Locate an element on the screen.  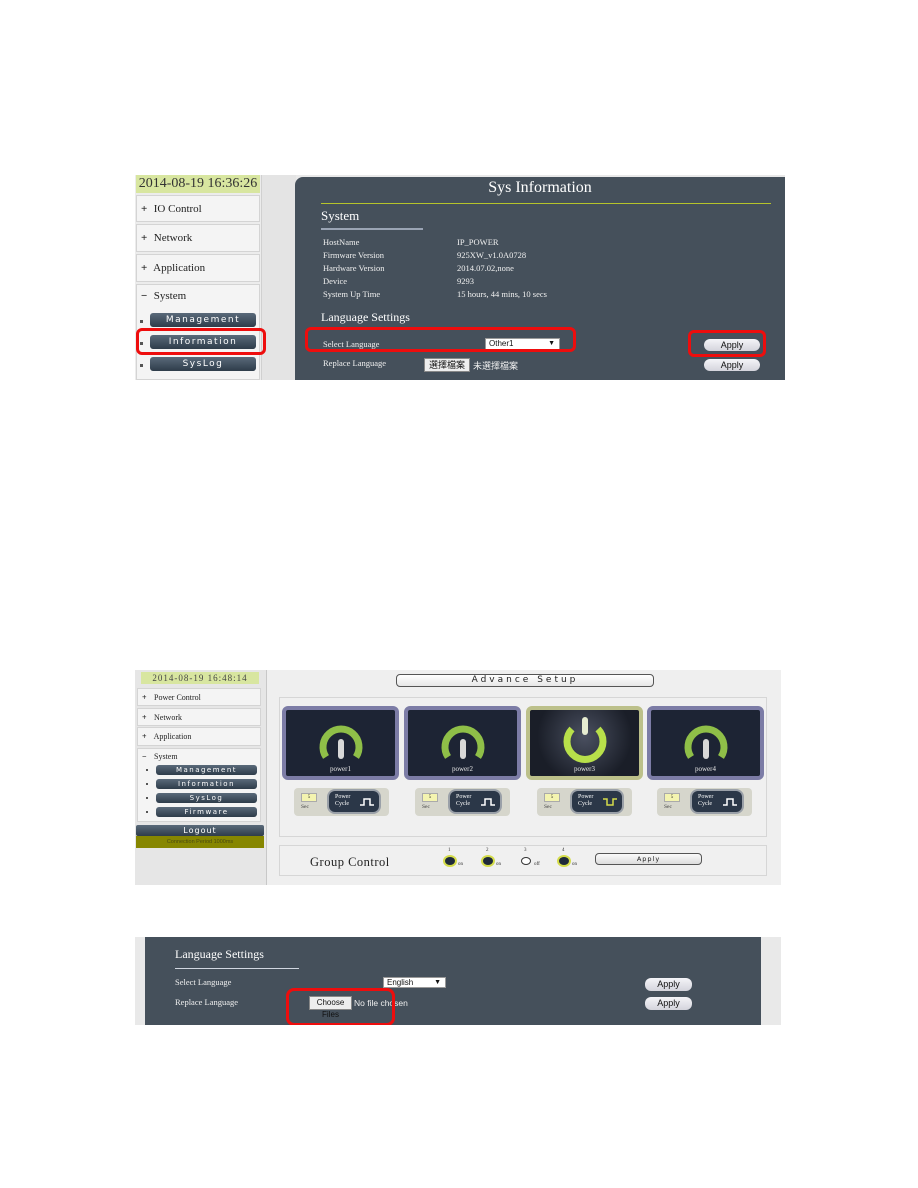
device-label: Device is located at coordinates (335, 281).